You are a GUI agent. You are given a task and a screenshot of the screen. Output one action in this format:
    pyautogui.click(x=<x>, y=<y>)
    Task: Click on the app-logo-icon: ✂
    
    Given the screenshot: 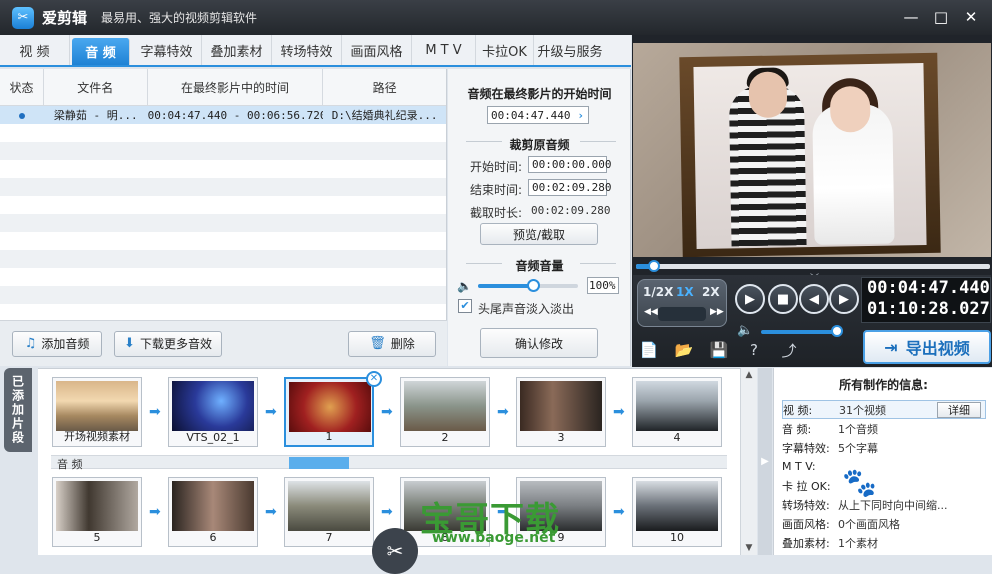 What is the action you would take?
    pyautogui.click(x=23, y=17)
    